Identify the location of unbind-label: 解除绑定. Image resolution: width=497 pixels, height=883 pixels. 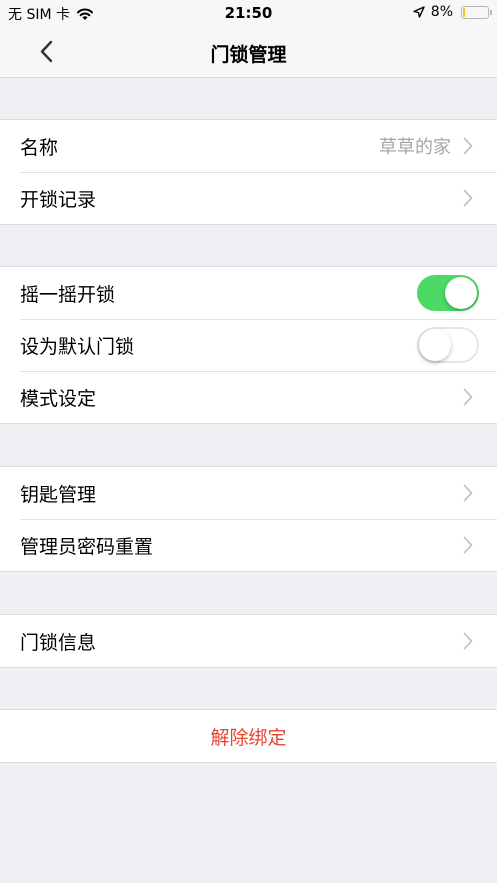
(248, 737).